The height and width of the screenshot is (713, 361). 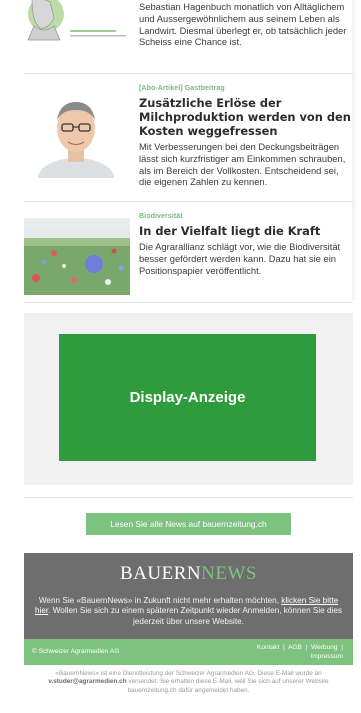 What do you see at coordinates (295, 647) in the screenshot?
I see `footer-link-agb: AGB` at bounding box center [295, 647].